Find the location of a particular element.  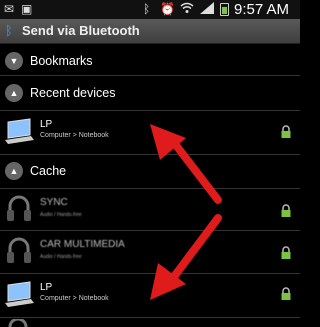

device-row-sync: SYNC Audio / Hands-free is located at coordinates (150, 210).